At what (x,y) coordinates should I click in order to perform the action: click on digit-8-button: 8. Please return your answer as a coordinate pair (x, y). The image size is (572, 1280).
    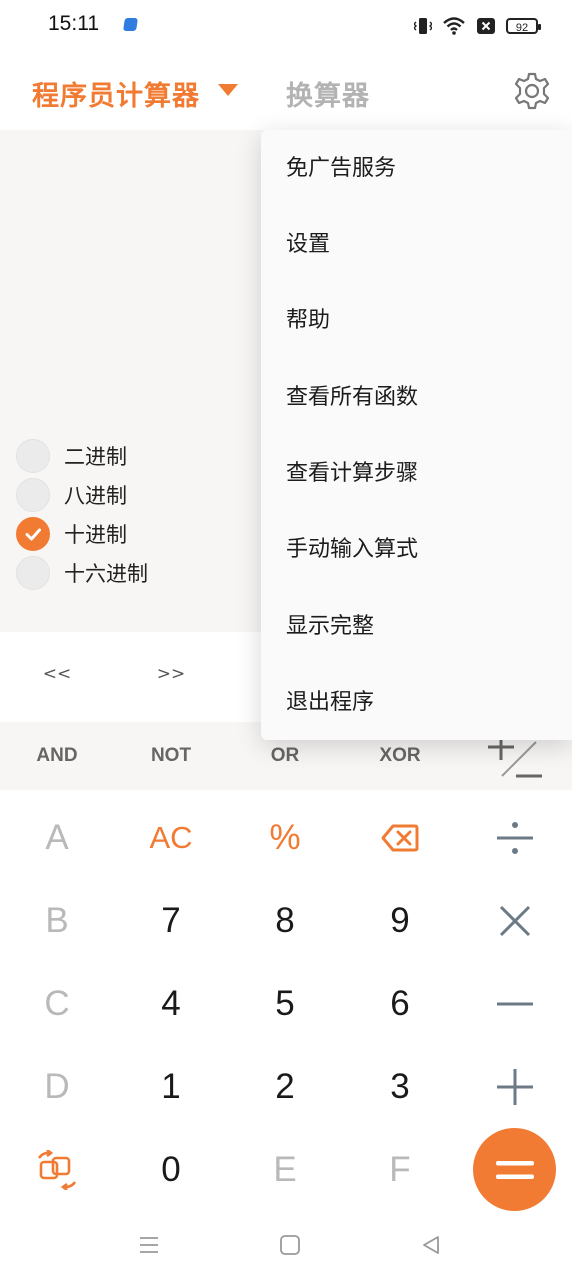
    Looking at the image, I should click on (285, 921).